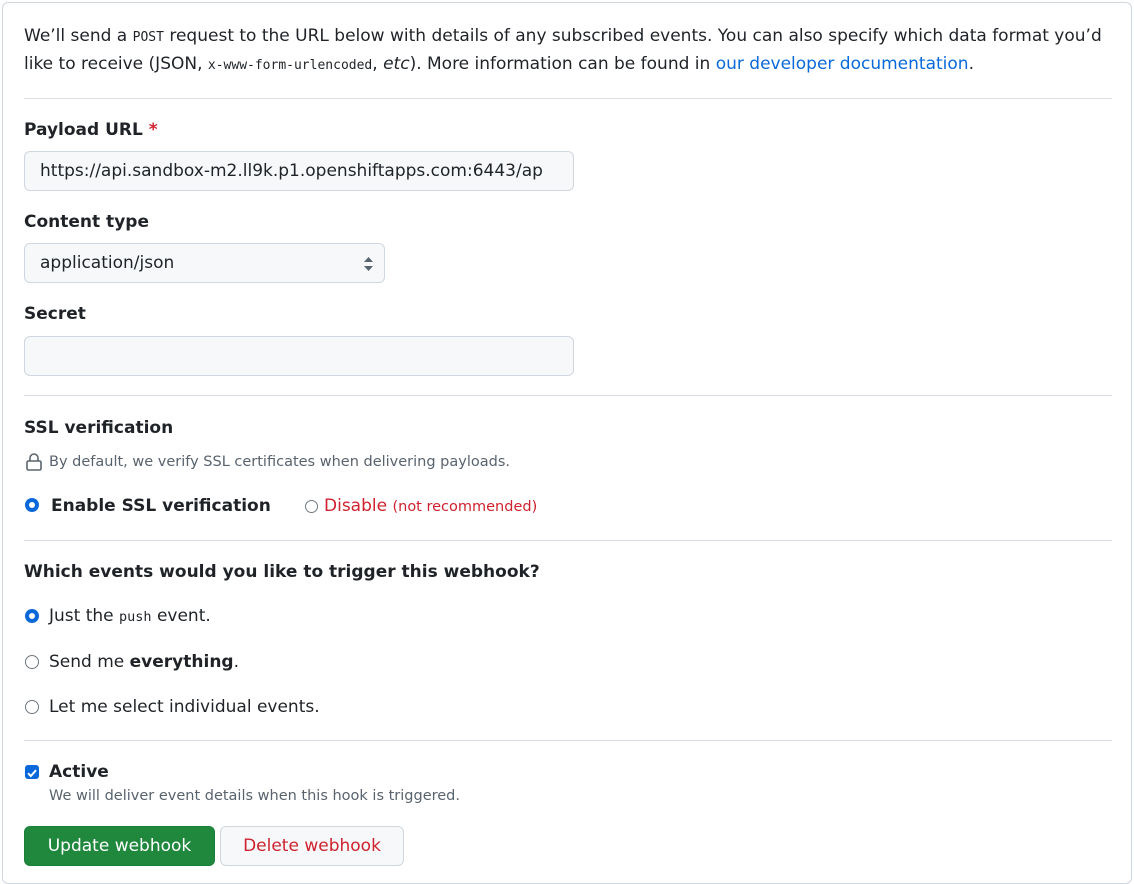 This screenshot has height=884, width=1134. Describe the element at coordinates (290, 65) in the screenshot. I see `urlencoded-code: x-www-form-urlencoded` at that location.